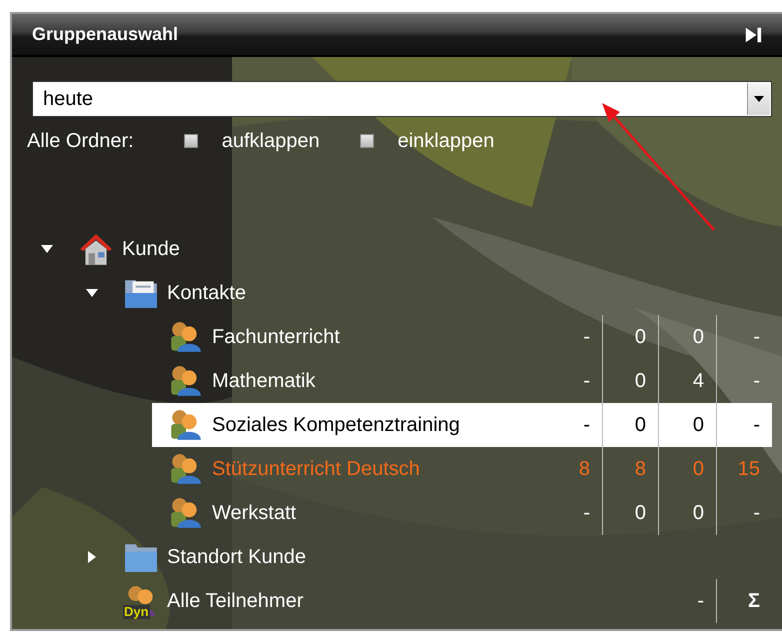  I want to click on tree-item: Standort Kunde, so click(469, 557).